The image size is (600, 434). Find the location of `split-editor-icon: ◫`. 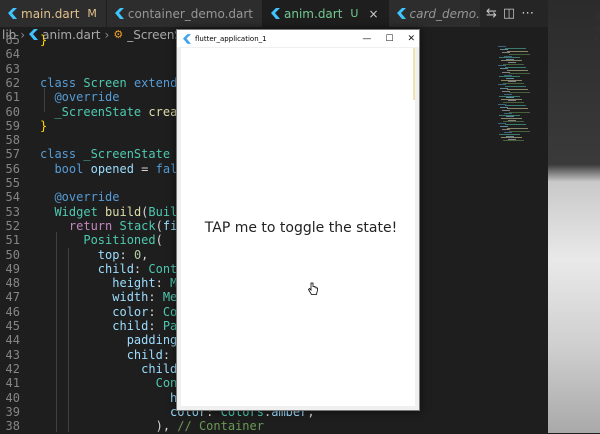

split-editor-icon: ◫ is located at coordinates (509, 13).